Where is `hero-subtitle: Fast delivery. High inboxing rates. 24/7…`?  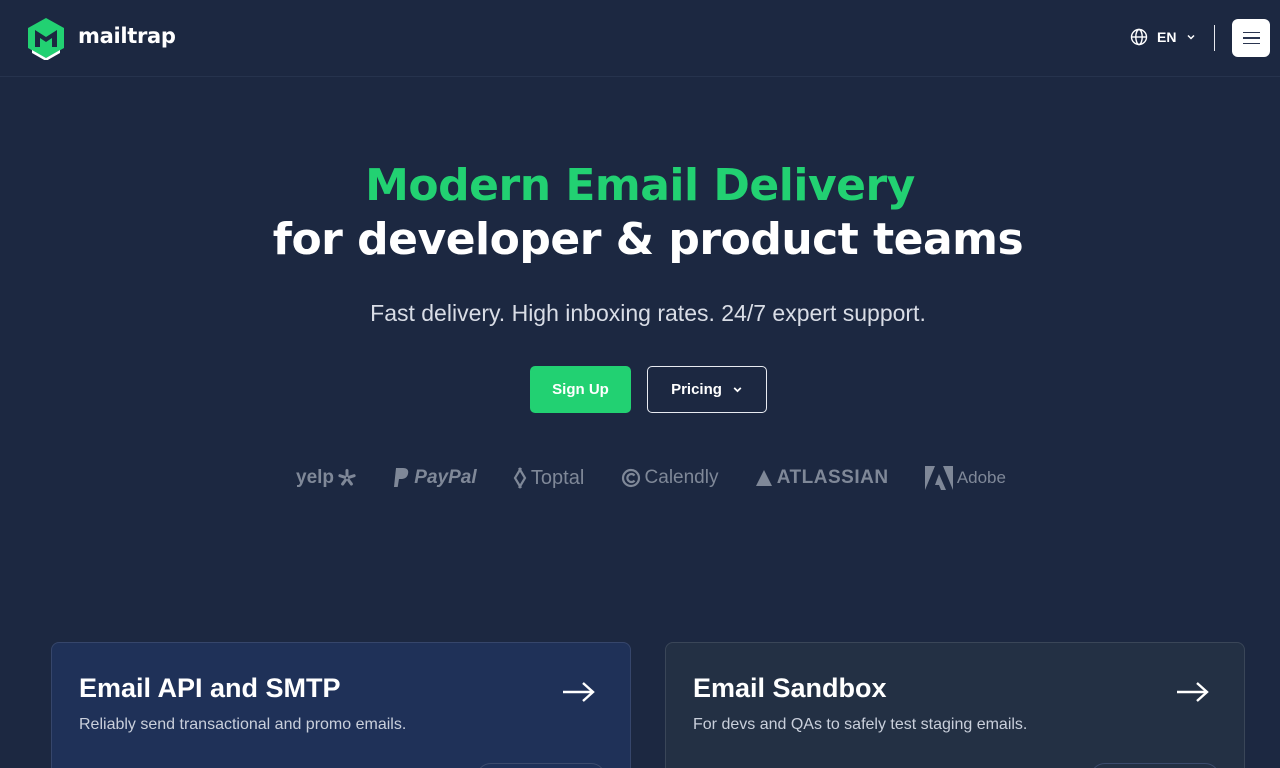 hero-subtitle: Fast delivery. High inboxing rates. 24/7… is located at coordinates (648, 313).